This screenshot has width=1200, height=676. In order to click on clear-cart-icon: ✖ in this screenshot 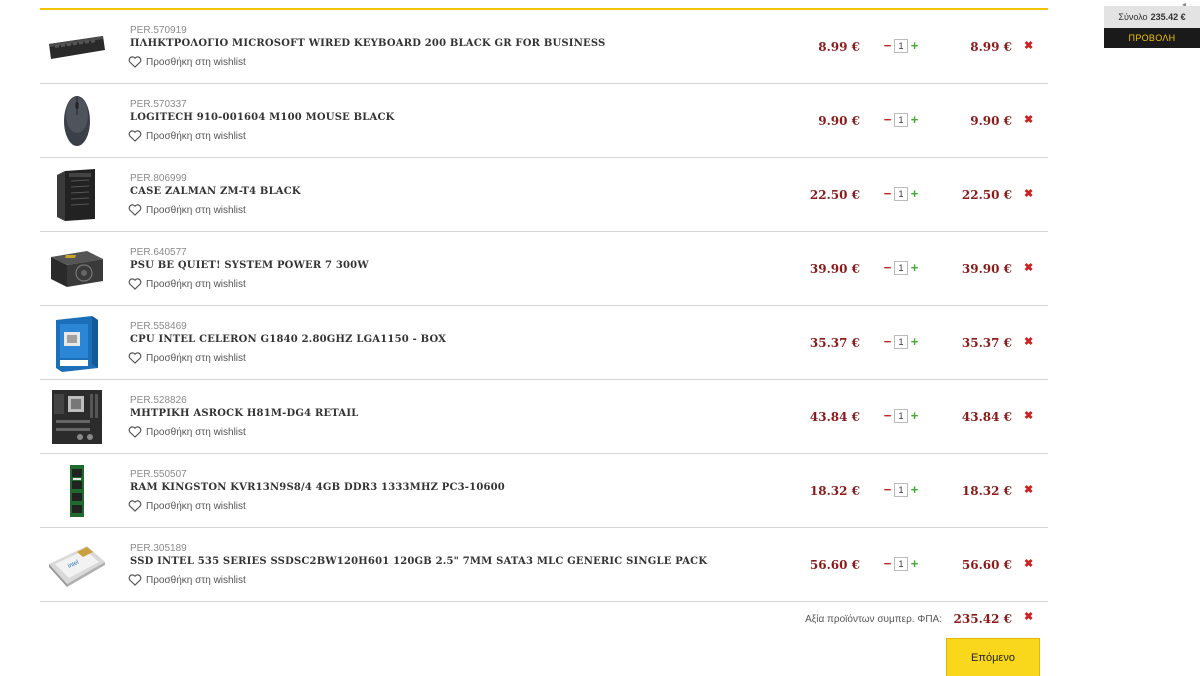, I will do `click(1028, 616)`.